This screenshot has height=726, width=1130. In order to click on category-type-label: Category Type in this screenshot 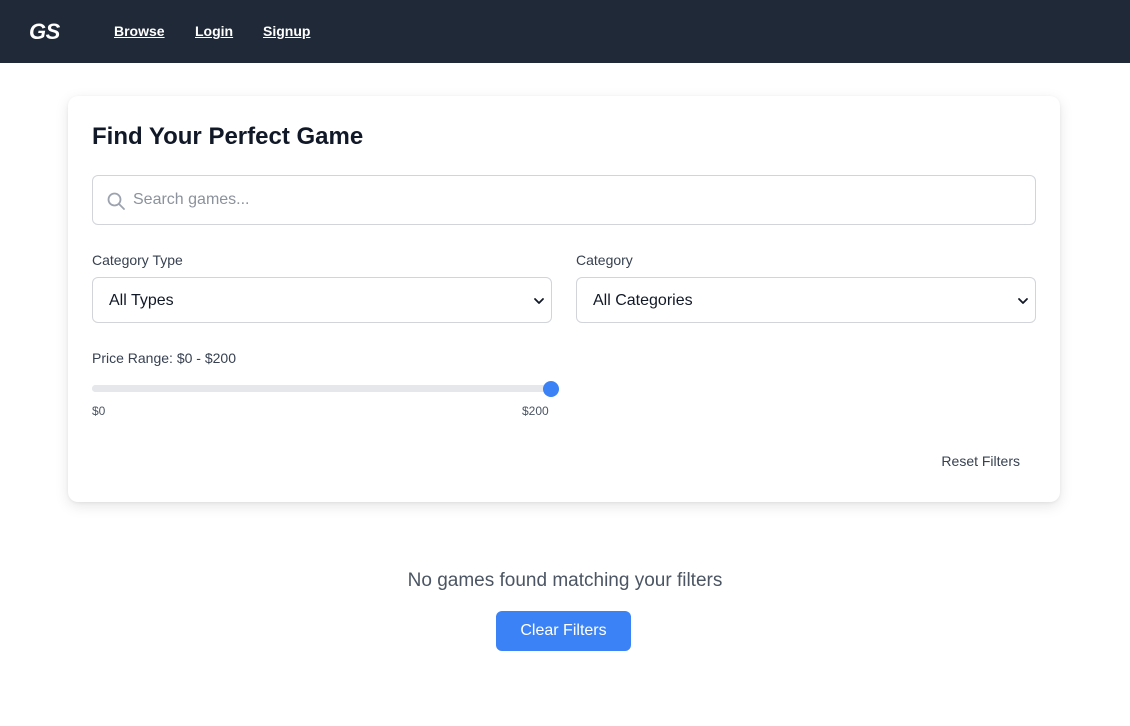, I will do `click(137, 260)`.